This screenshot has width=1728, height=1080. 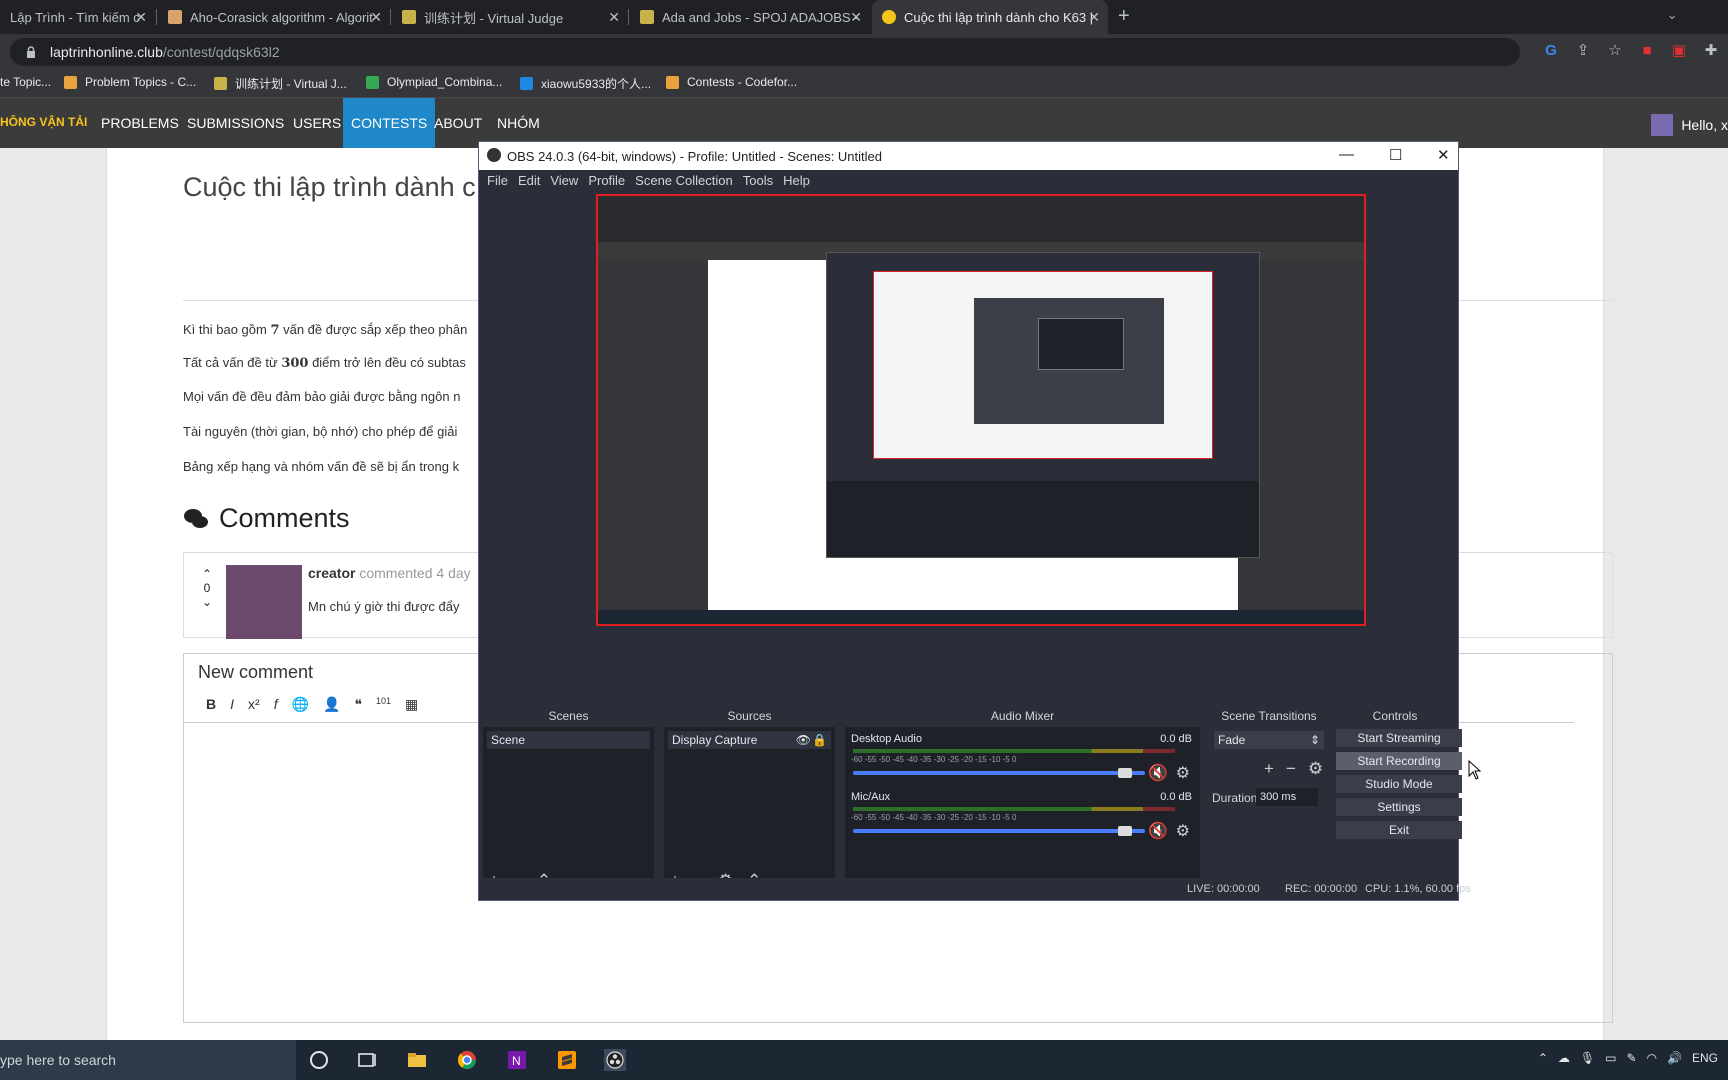 I want to click on code-icon: 101, so click(x=383, y=704).